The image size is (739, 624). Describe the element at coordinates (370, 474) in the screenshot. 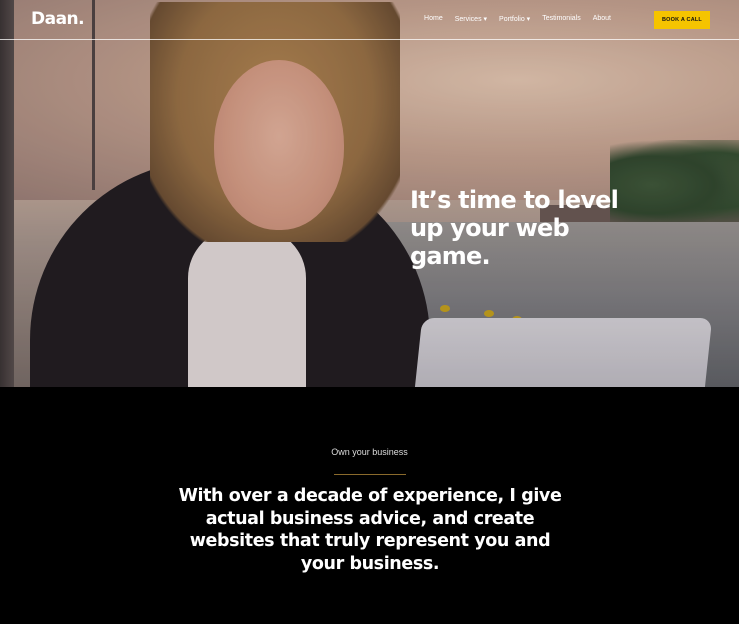

I see `intro-divider` at that location.